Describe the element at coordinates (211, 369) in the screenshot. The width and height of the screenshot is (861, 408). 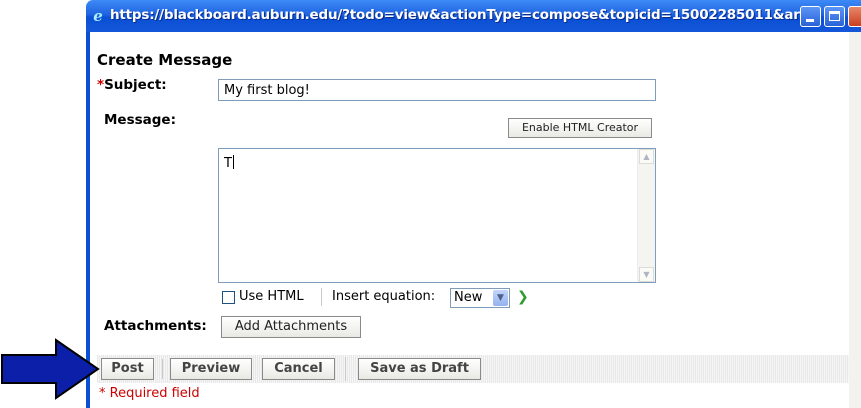
I see `preview-button: Preview` at that location.